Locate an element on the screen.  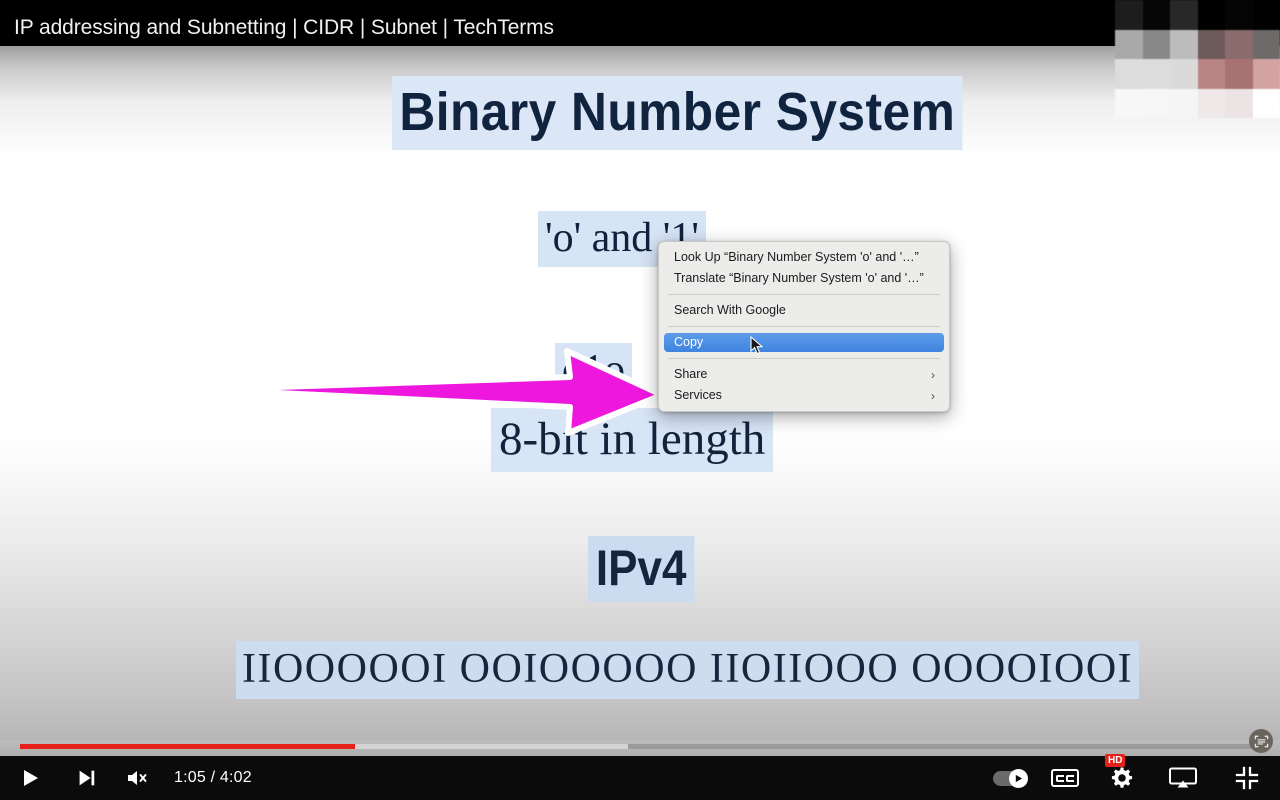
menu-item-share-label: Share is located at coordinates (691, 374).